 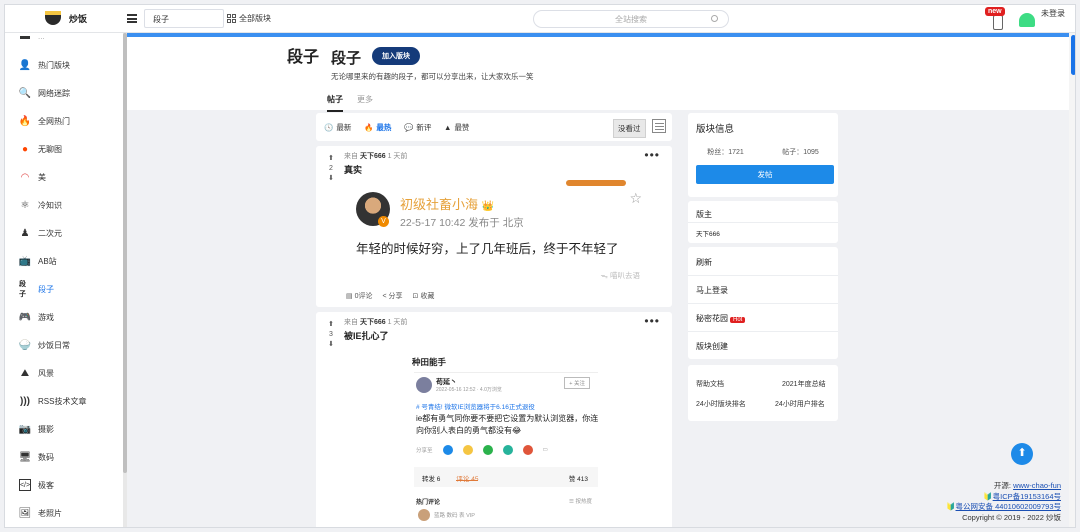 What do you see at coordinates (46, 317) in the screenshot?
I see `sidebar-item-label: 游戏` at bounding box center [46, 317].